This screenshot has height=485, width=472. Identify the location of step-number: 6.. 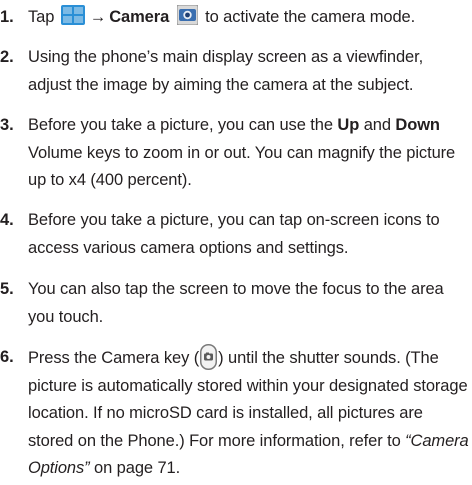
(7, 357).